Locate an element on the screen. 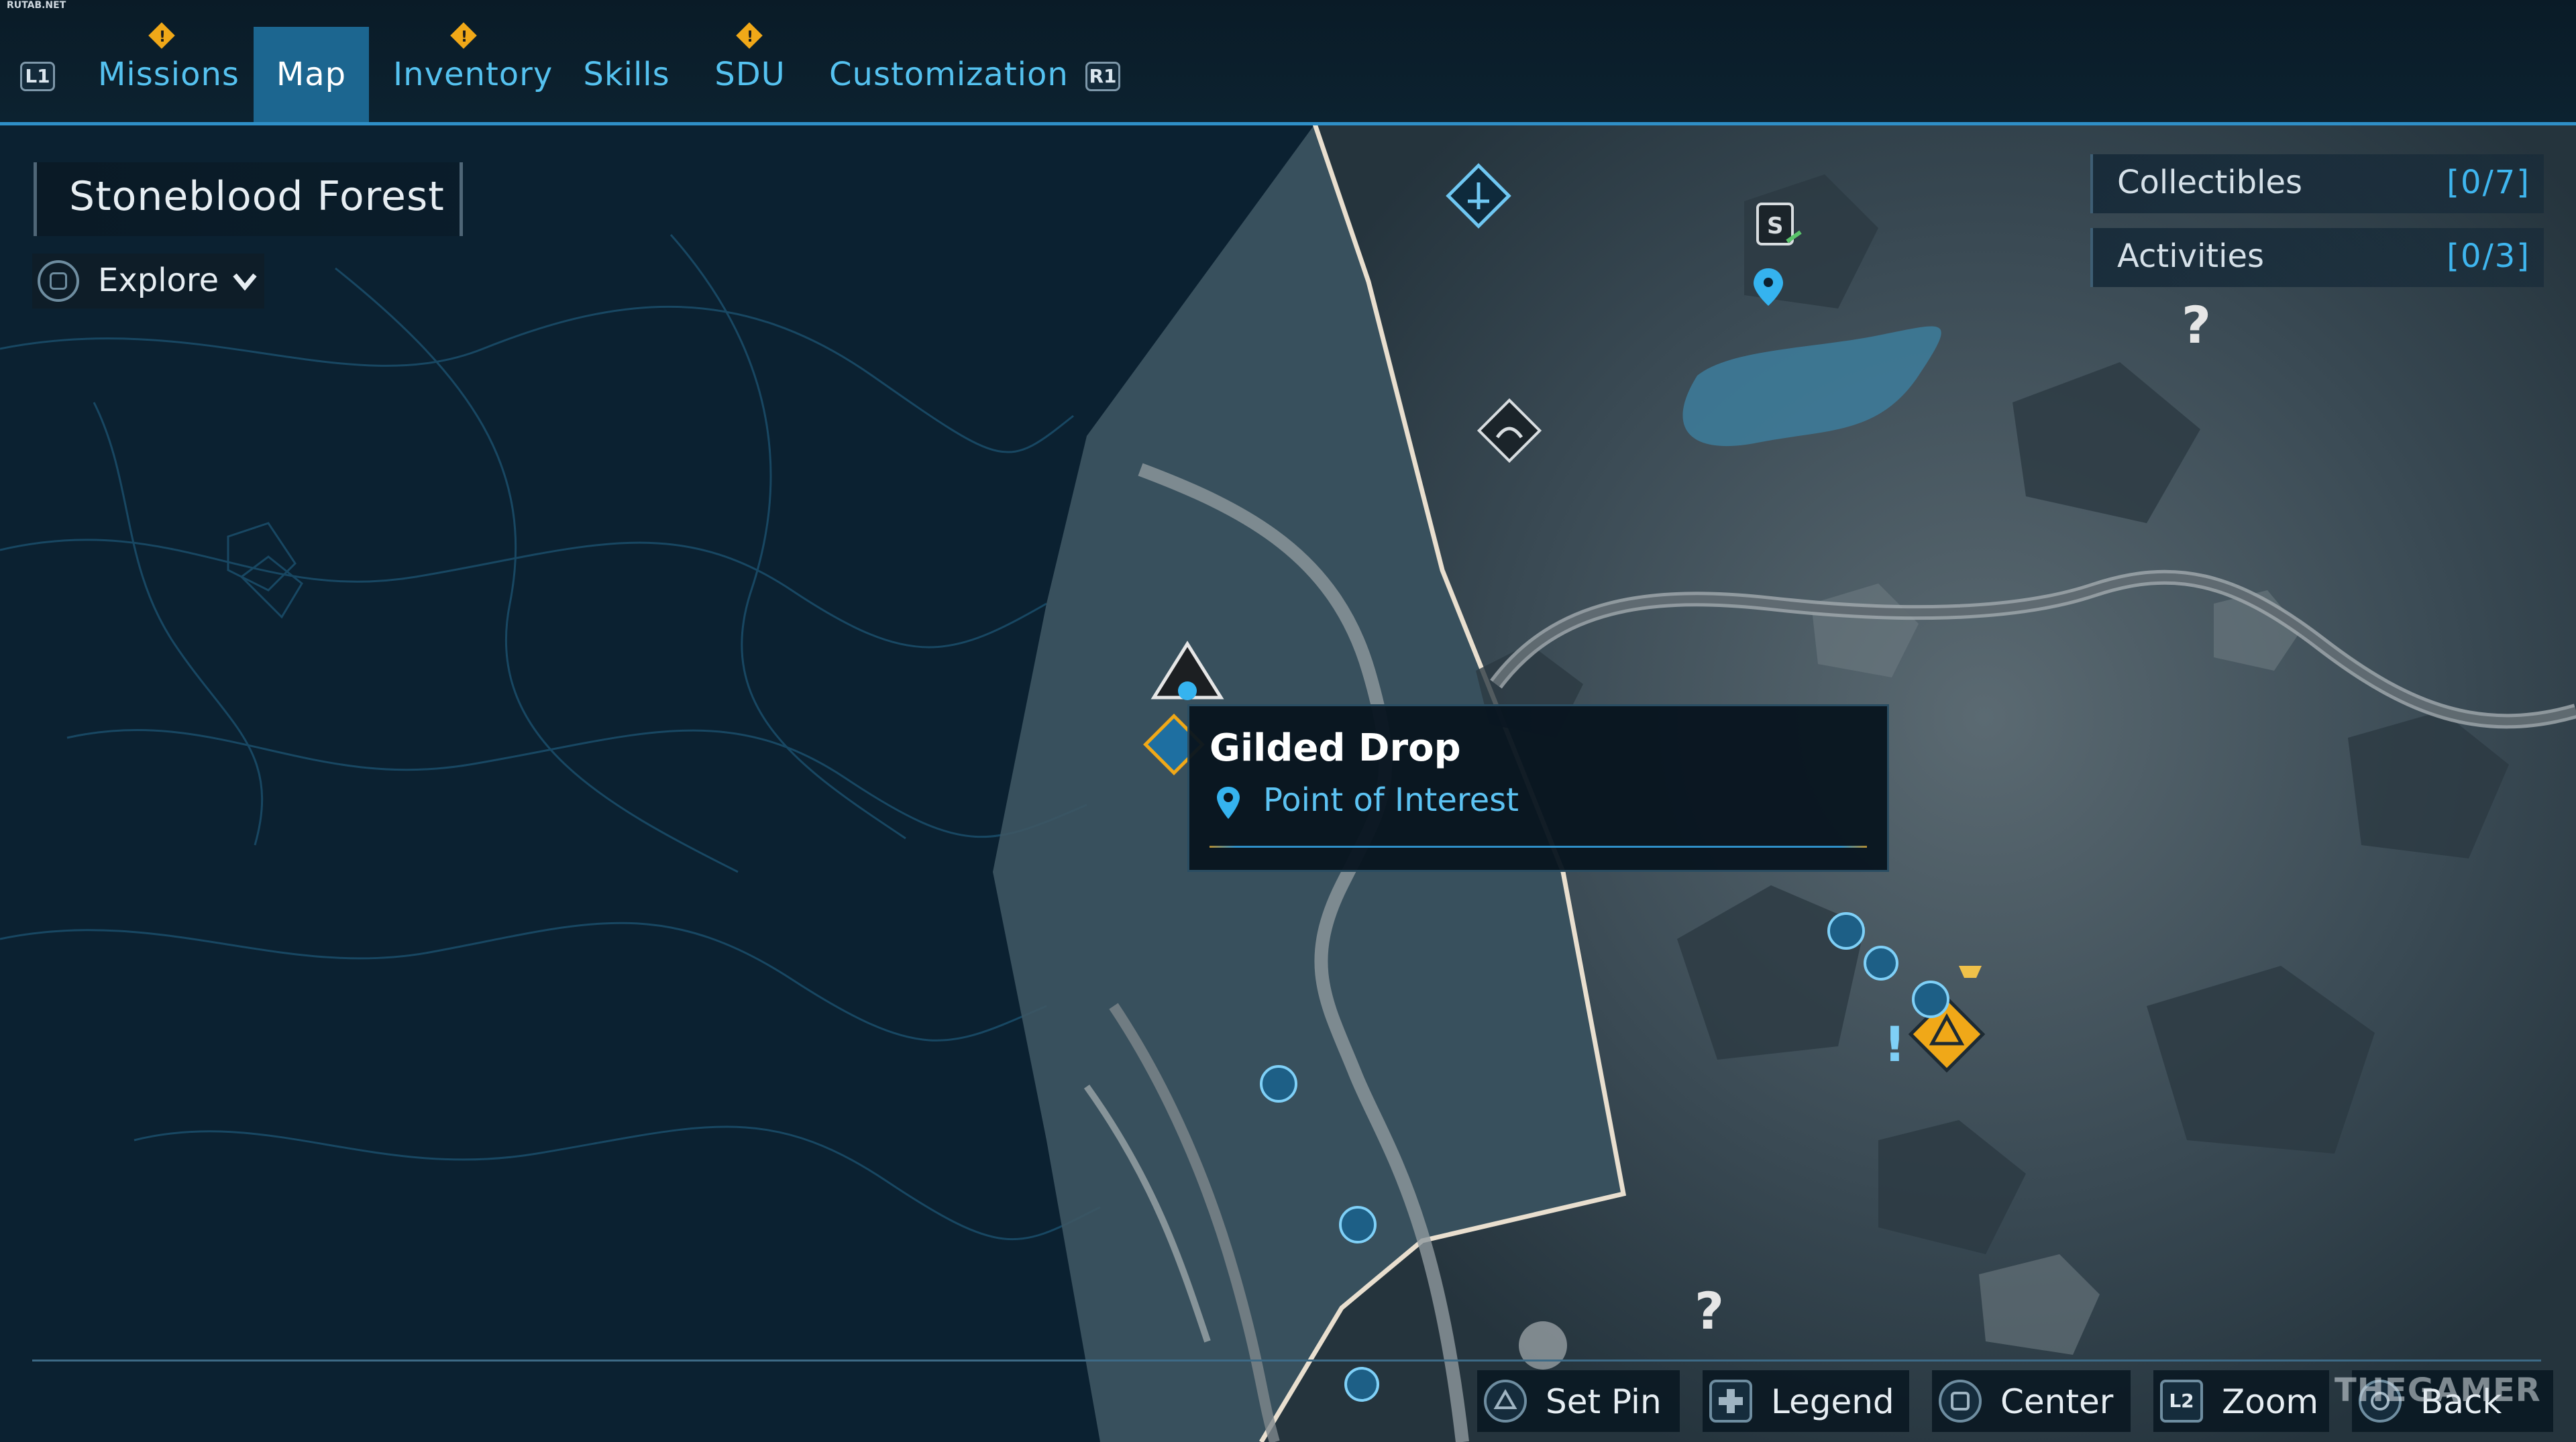 The image size is (2576, 1442). tab-skills: Skills is located at coordinates (626, 74).